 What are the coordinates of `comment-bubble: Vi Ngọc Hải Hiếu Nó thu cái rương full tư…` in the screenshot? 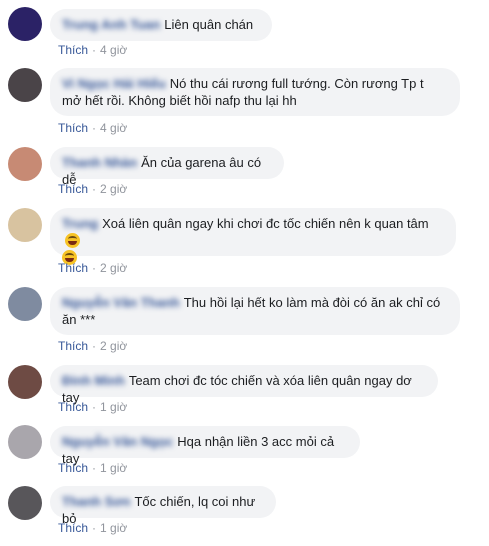 It's located at (255, 92).